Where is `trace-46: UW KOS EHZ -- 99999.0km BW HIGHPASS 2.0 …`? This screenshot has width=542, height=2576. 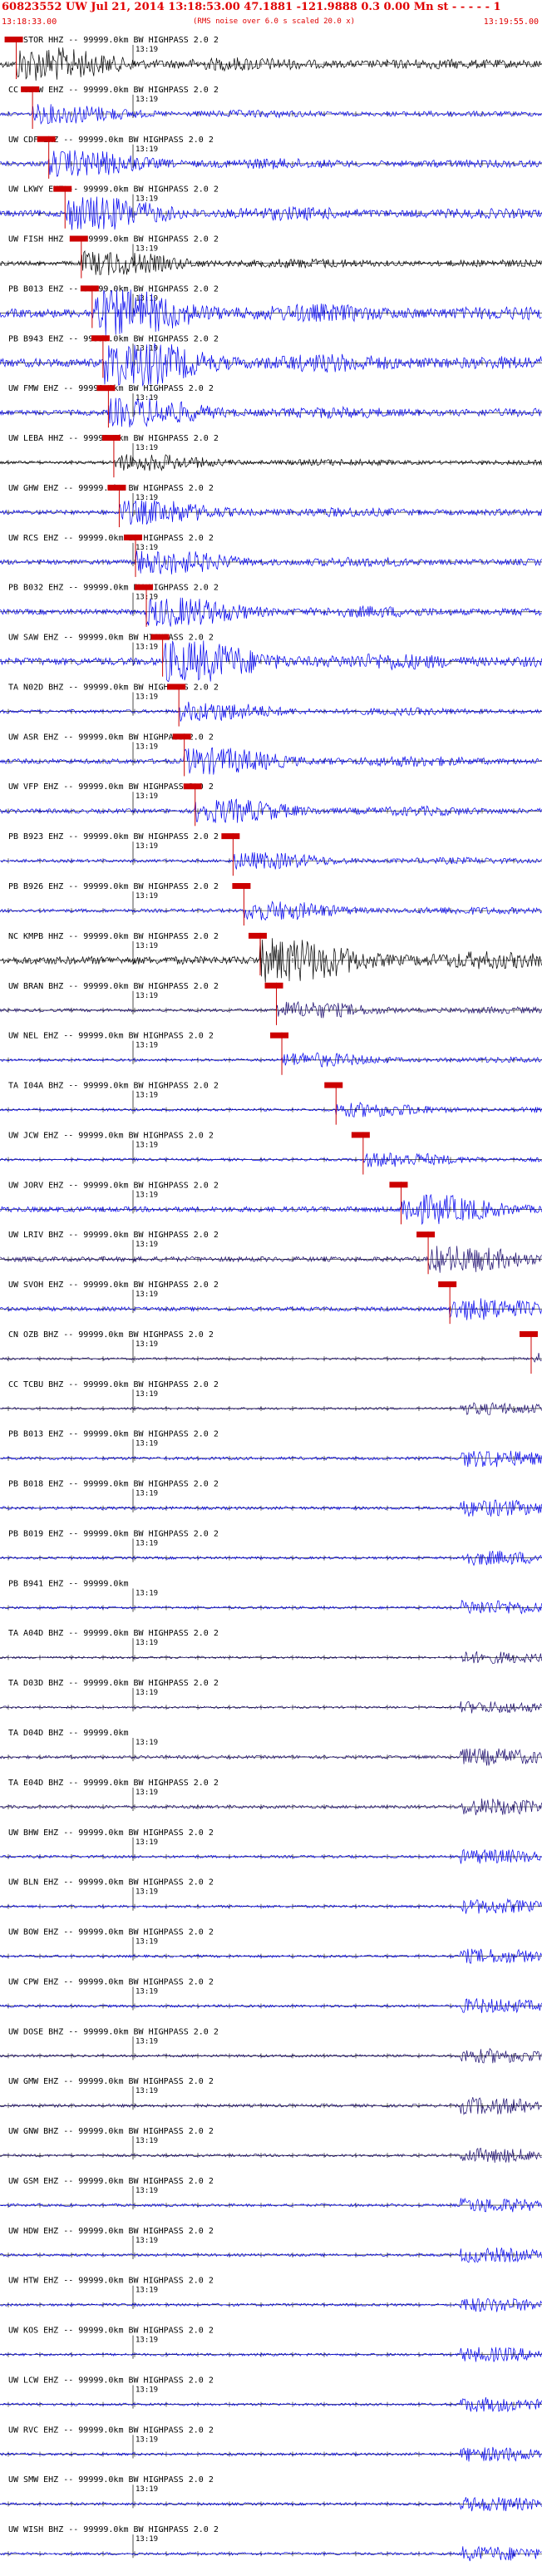 trace-46: UW KOS EHZ -- 99999.0km BW HIGHPASS 2.0 … is located at coordinates (271, 2344).